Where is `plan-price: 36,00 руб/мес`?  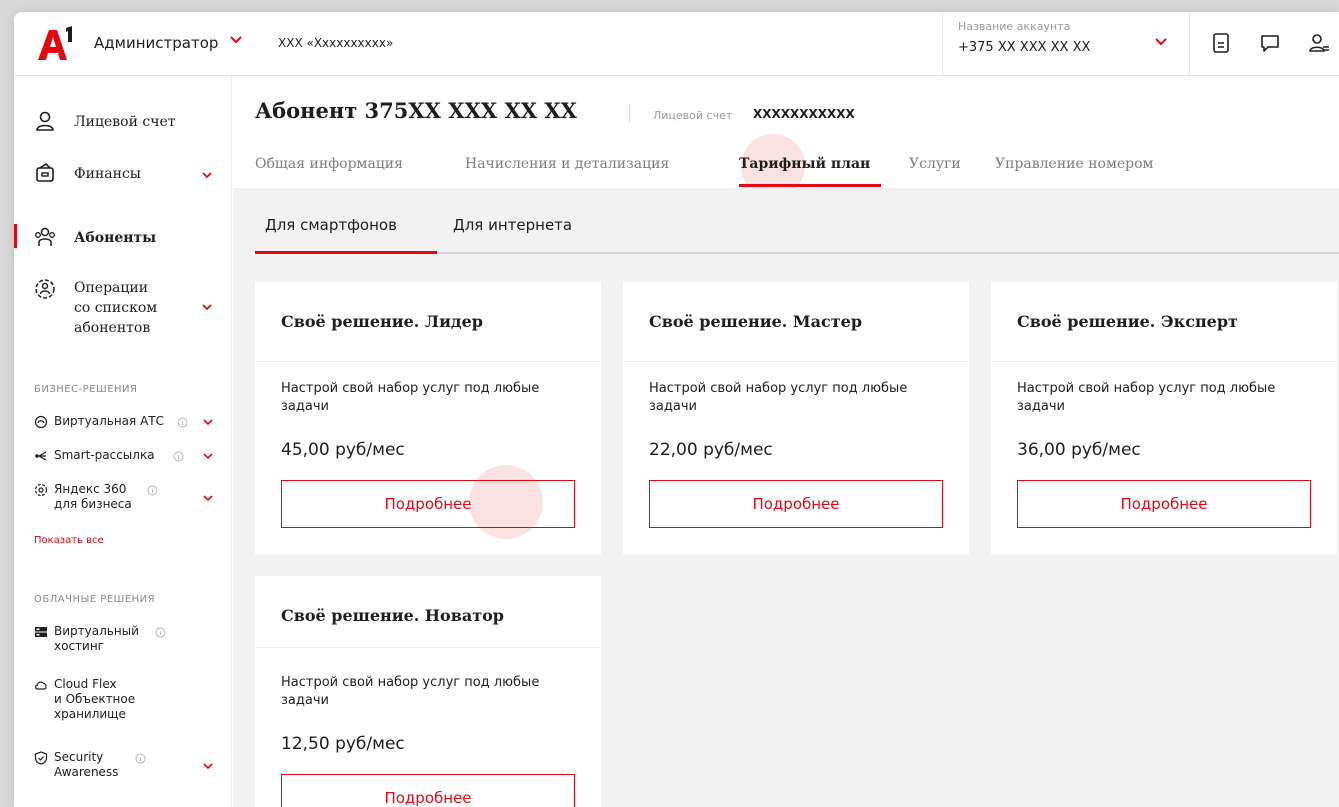
plan-price: 36,00 руб/мес is located at coordinates (1079, 450).